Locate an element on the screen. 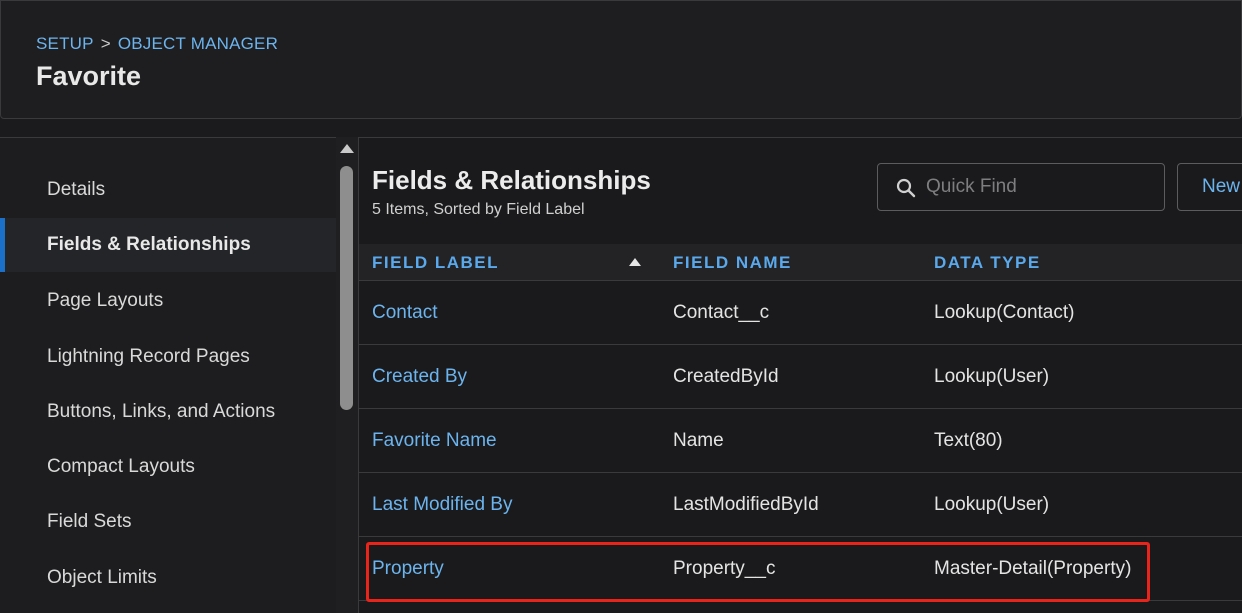 The image size is (1242, 613). table-row: Created By CreatedById Lookup(User) is located at coordinates (800, 377).